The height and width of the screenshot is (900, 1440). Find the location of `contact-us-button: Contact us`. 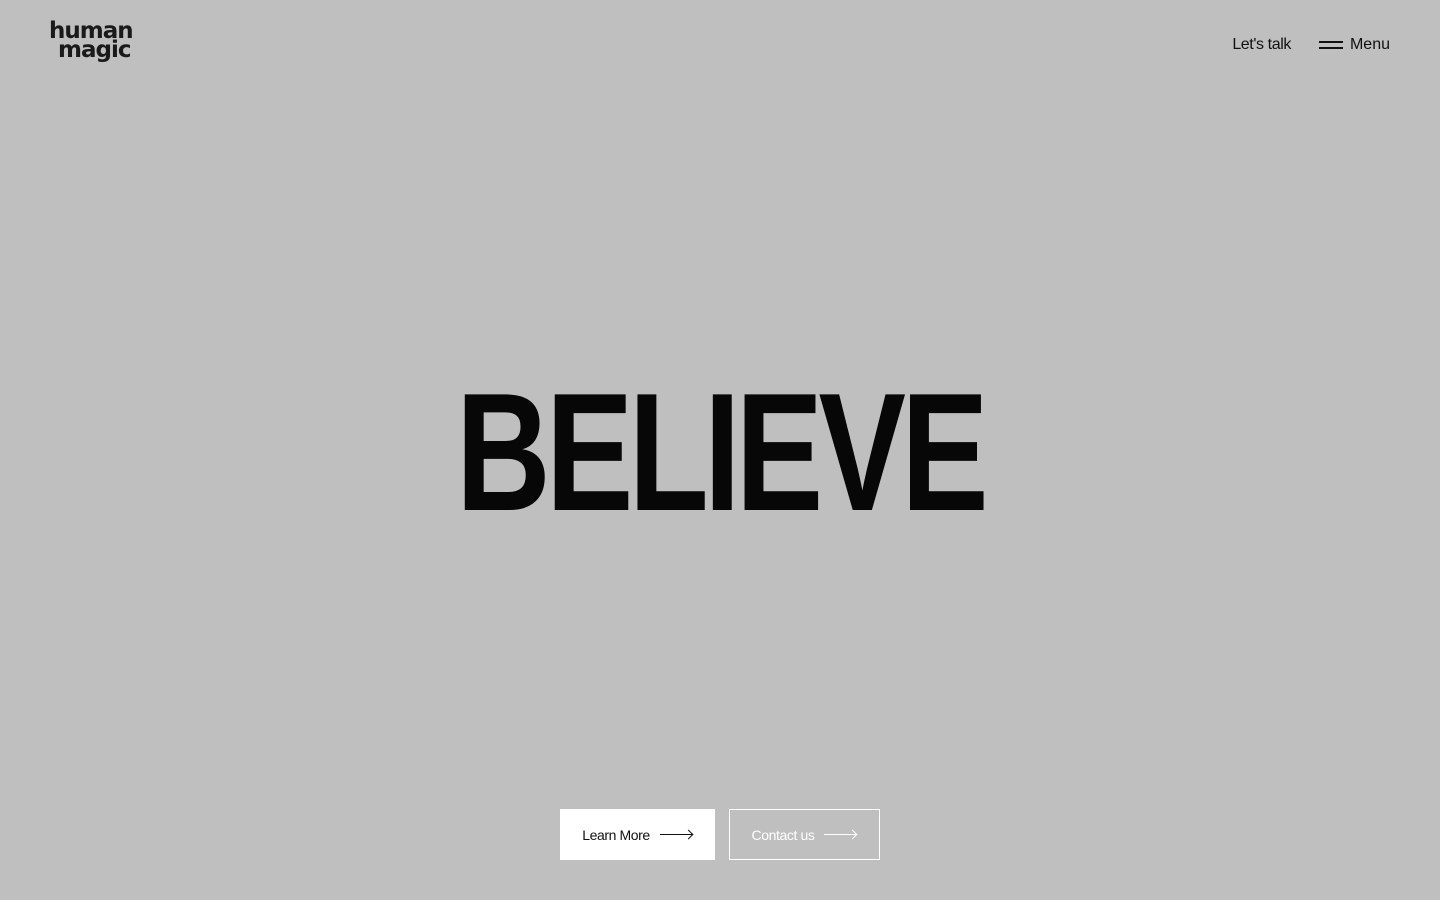

contact-us-button: Contact us is located at coordinates (804, 834).